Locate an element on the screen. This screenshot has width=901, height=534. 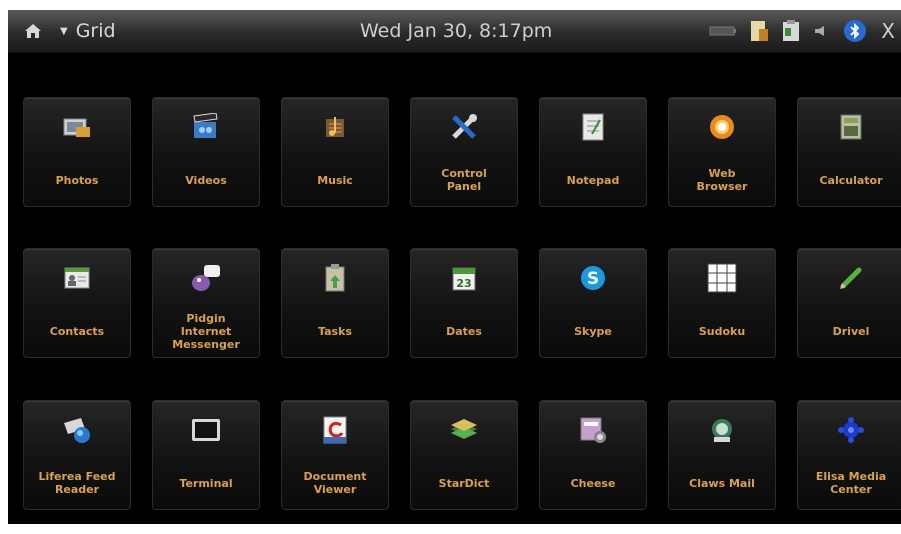
app-tile-calculator: Calculator is located at coordinates (849, 152).